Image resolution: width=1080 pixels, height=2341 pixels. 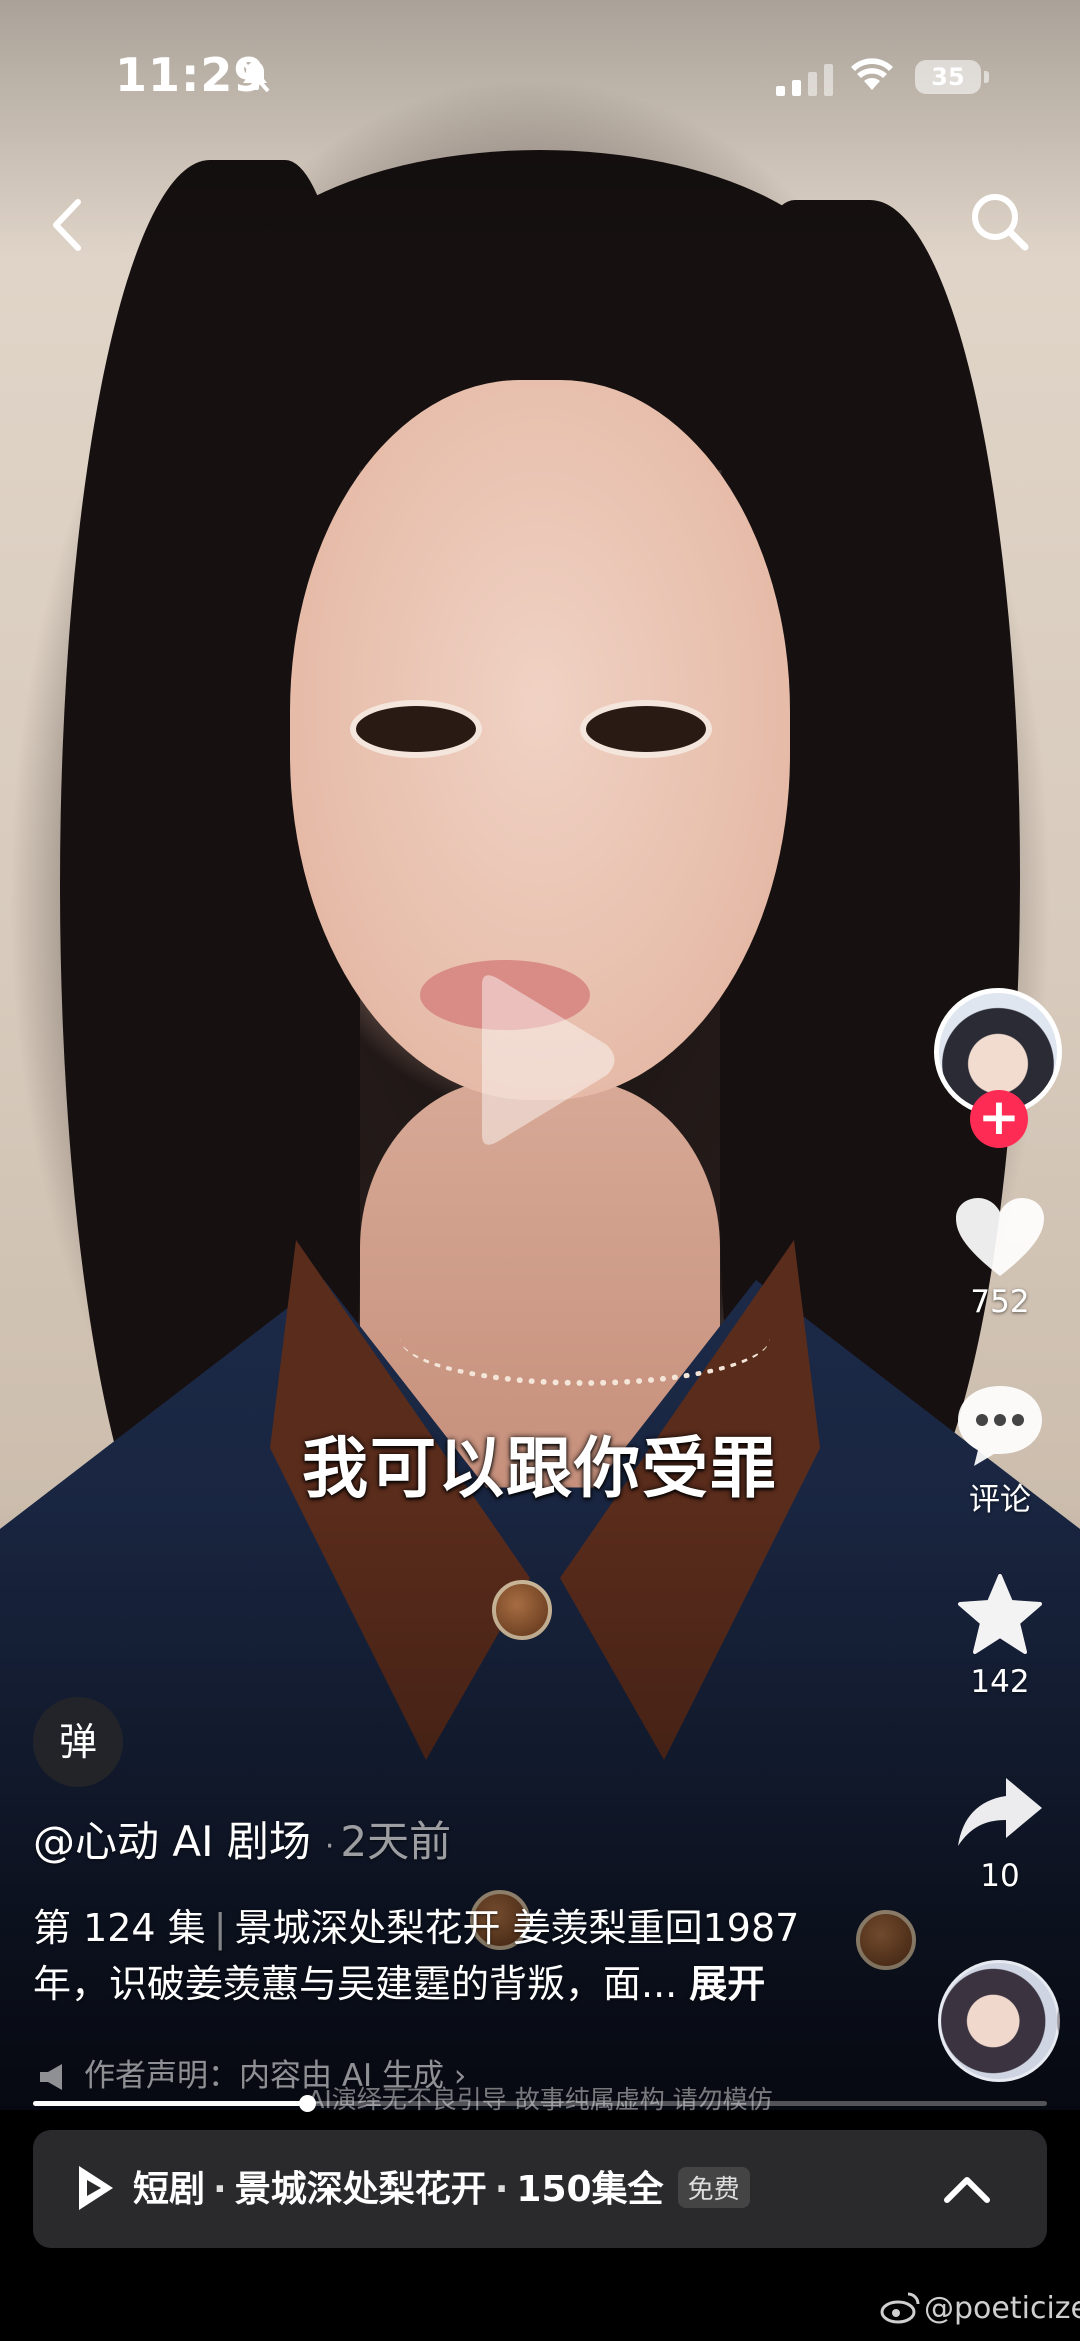 I want to click on short-drama-bar: 短剧 · 景城深处梨花开 · 150集全 免费, so click(x=540, y=2189).